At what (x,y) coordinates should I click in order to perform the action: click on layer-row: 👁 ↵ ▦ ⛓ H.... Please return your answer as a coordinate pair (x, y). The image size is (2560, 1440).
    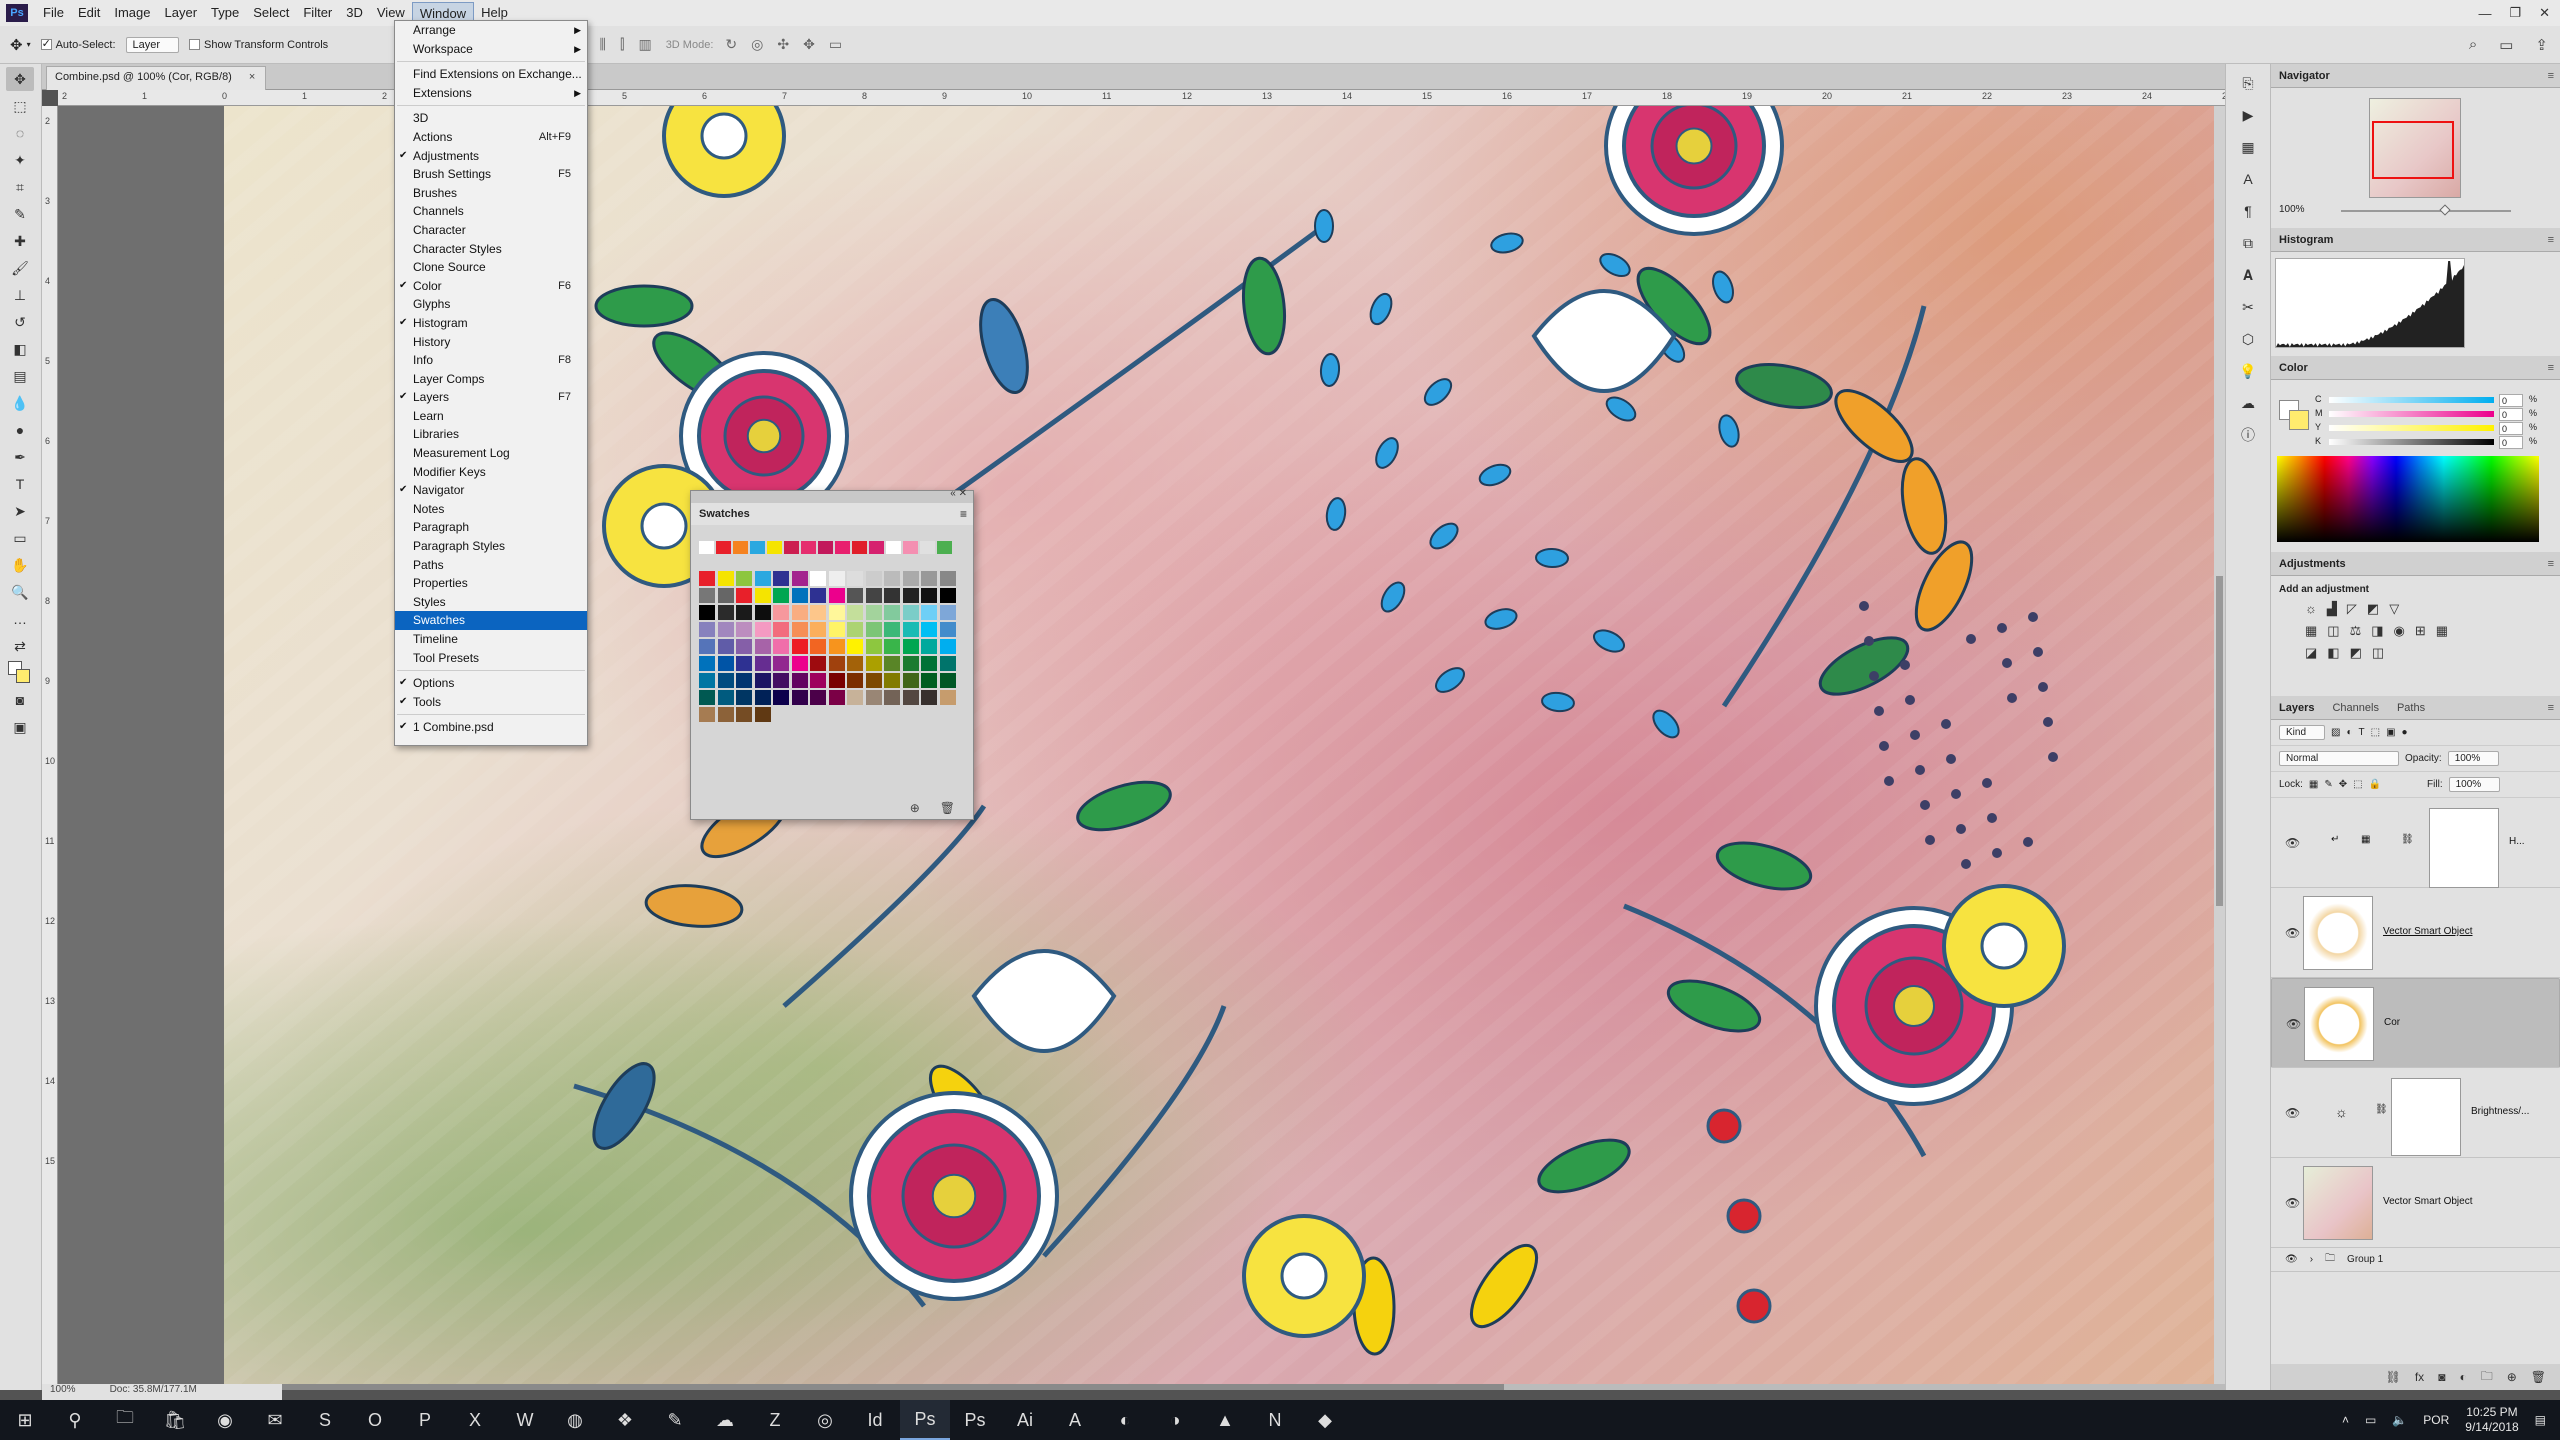
    Looking at the image, I should click on (2415, 843).